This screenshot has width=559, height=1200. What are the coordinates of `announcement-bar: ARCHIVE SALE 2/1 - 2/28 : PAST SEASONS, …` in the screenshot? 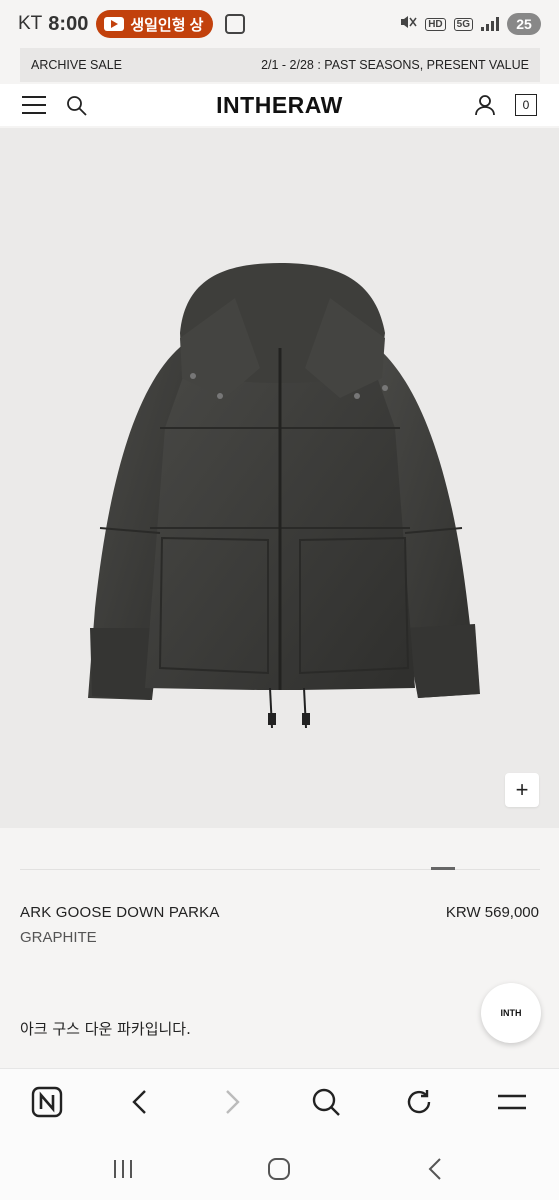 It's located at (280, 65).